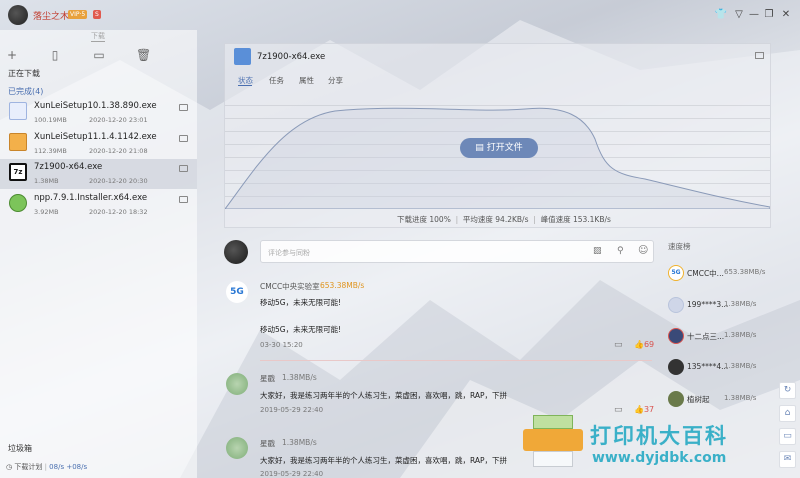 The image size is (800, 478). What do you see at coordinates (242, 56) in the screenshot?
I see `exe-file-icon` at bounding box center [242, 56].